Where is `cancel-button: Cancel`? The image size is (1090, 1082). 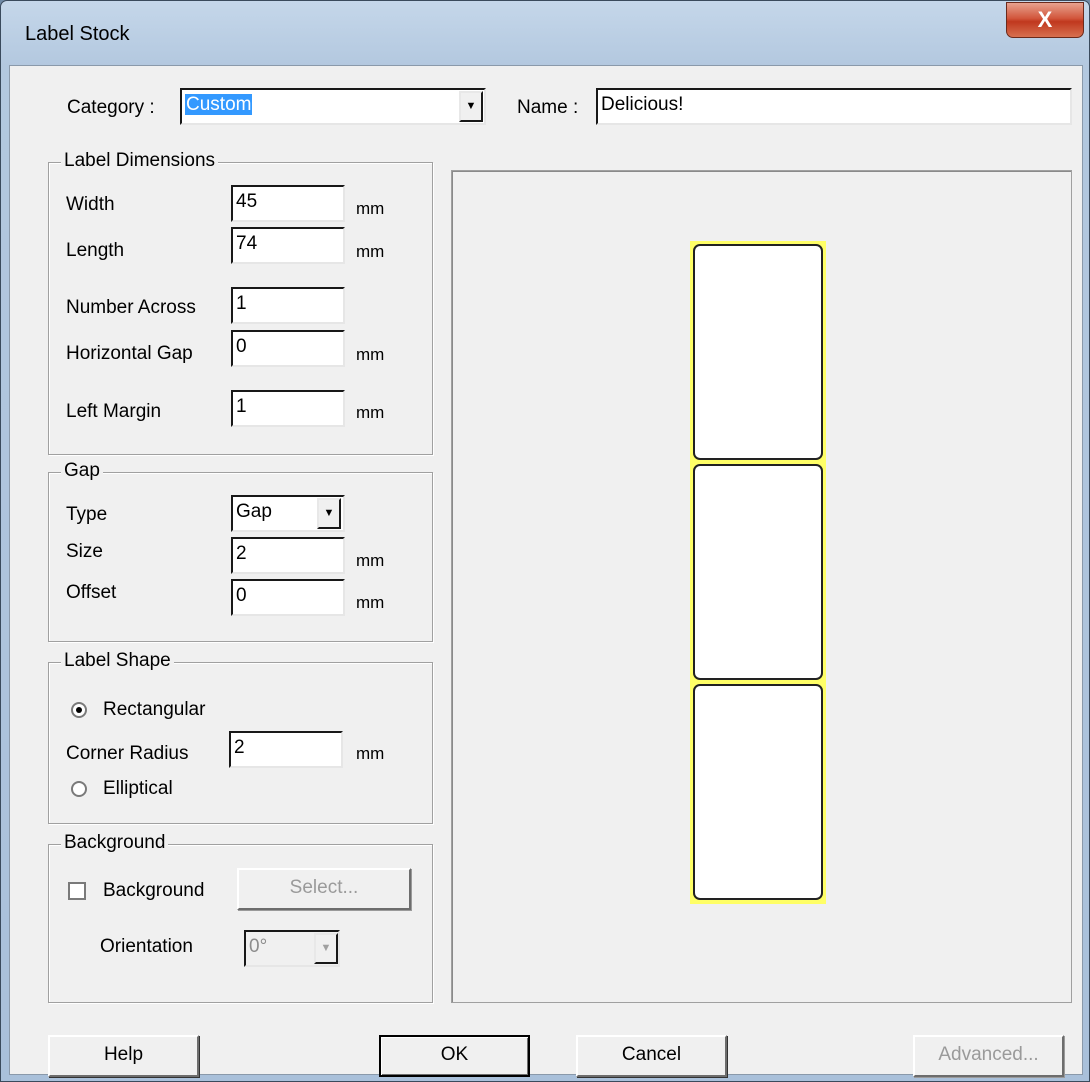
cancel-button: Cancel is located at coordinates (651, 1056).